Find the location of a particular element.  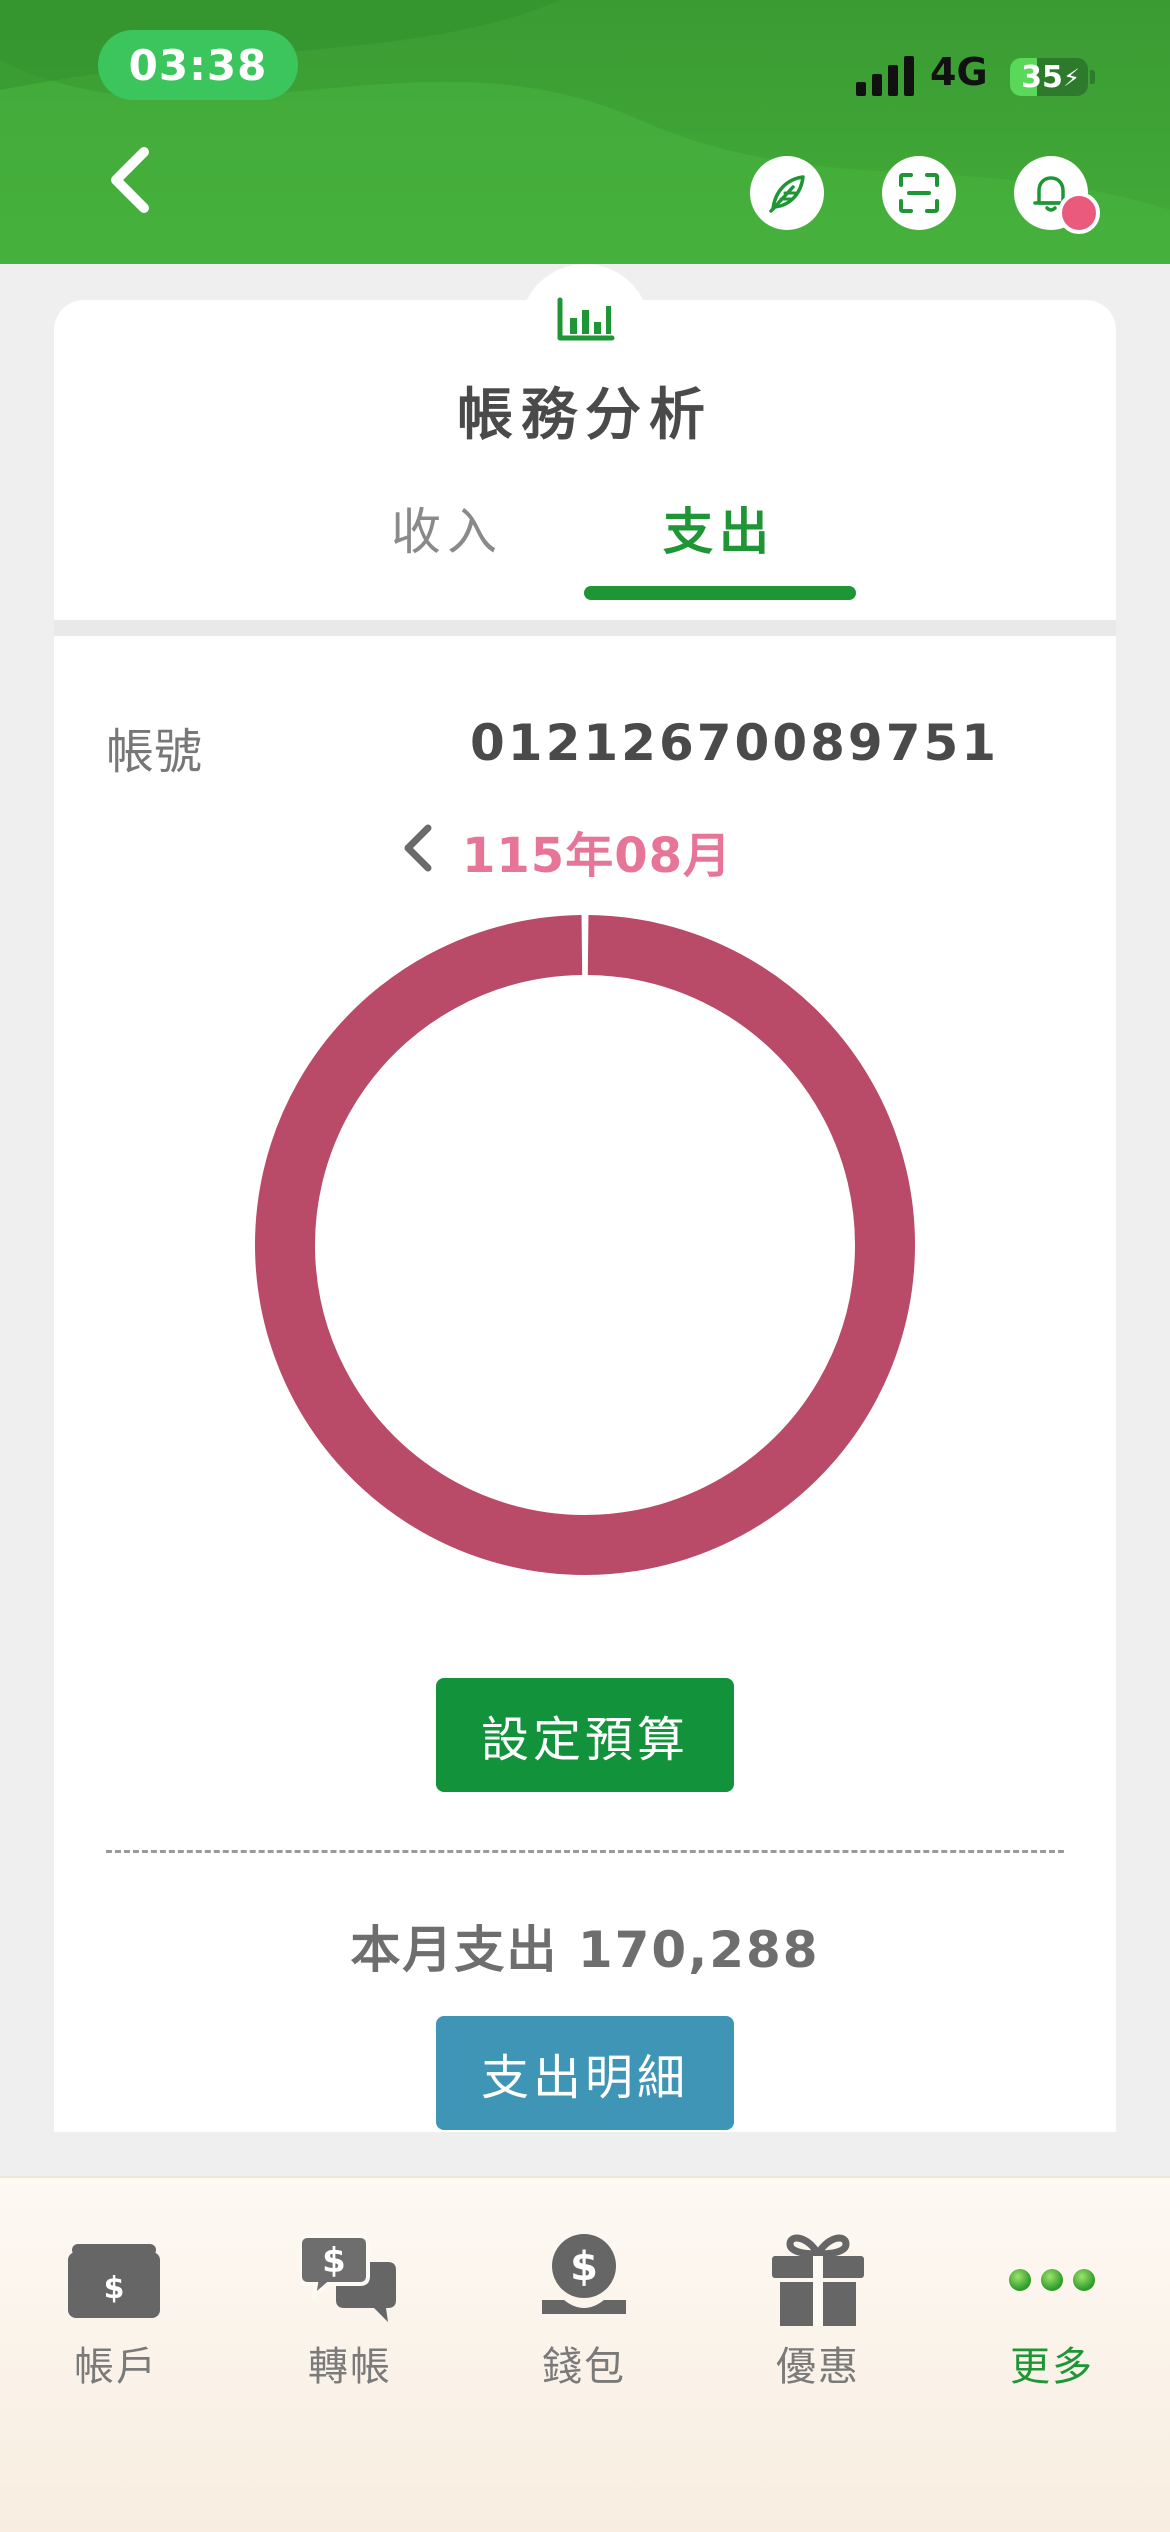

nav-label: 優惠 is located at coordinates (818, 2367).